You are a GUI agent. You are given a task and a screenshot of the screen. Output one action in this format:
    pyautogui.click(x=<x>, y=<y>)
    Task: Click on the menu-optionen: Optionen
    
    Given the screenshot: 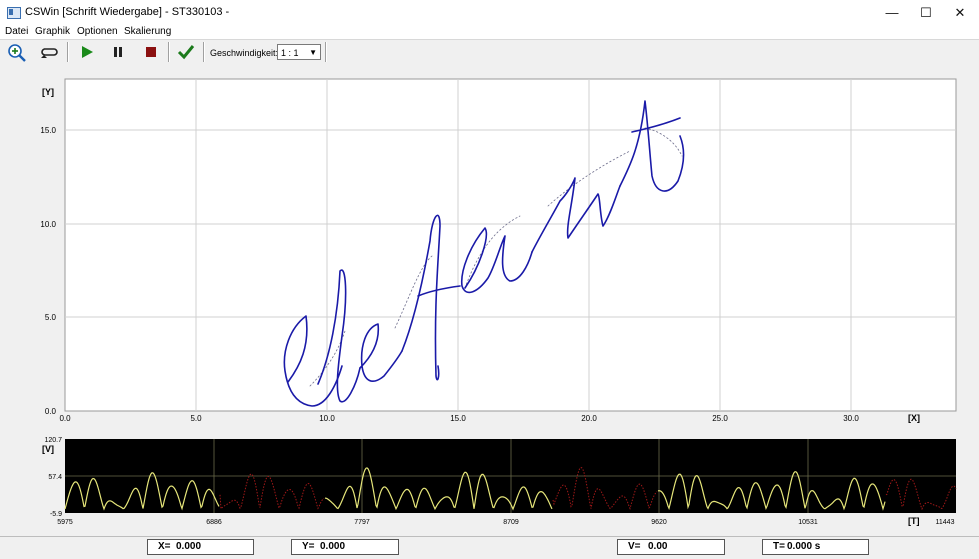 What is the action you would take?
    pyautogui.click(x=97, y=31)
    